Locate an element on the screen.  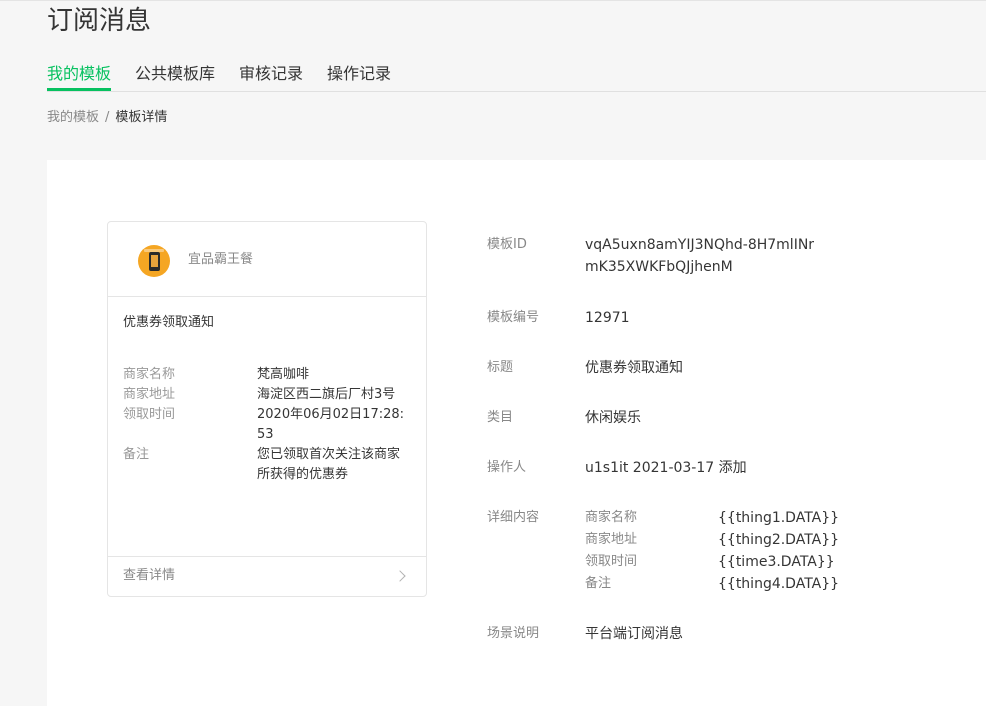
content-field-key: 领取时间 is located at coordinates (611, 561).